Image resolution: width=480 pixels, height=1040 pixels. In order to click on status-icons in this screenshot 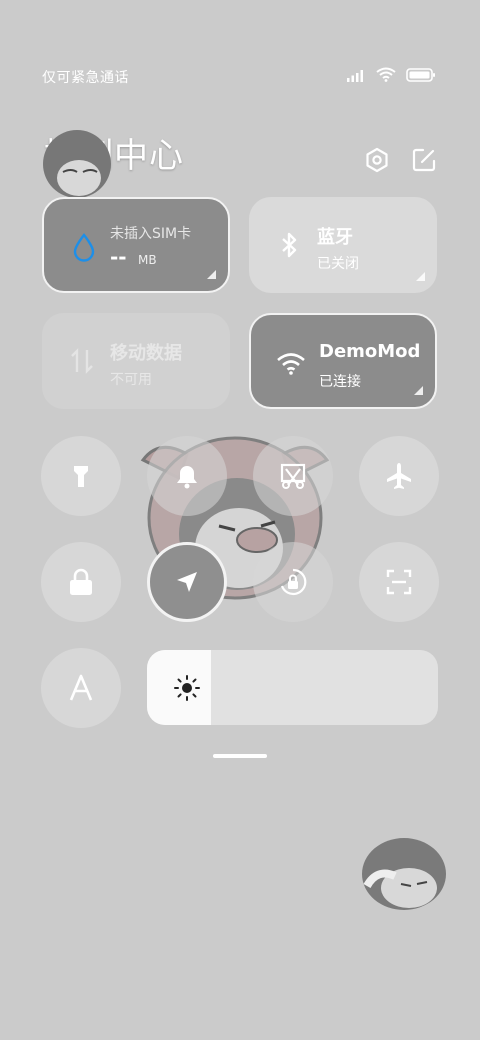, I will do `click(391, 74)`.